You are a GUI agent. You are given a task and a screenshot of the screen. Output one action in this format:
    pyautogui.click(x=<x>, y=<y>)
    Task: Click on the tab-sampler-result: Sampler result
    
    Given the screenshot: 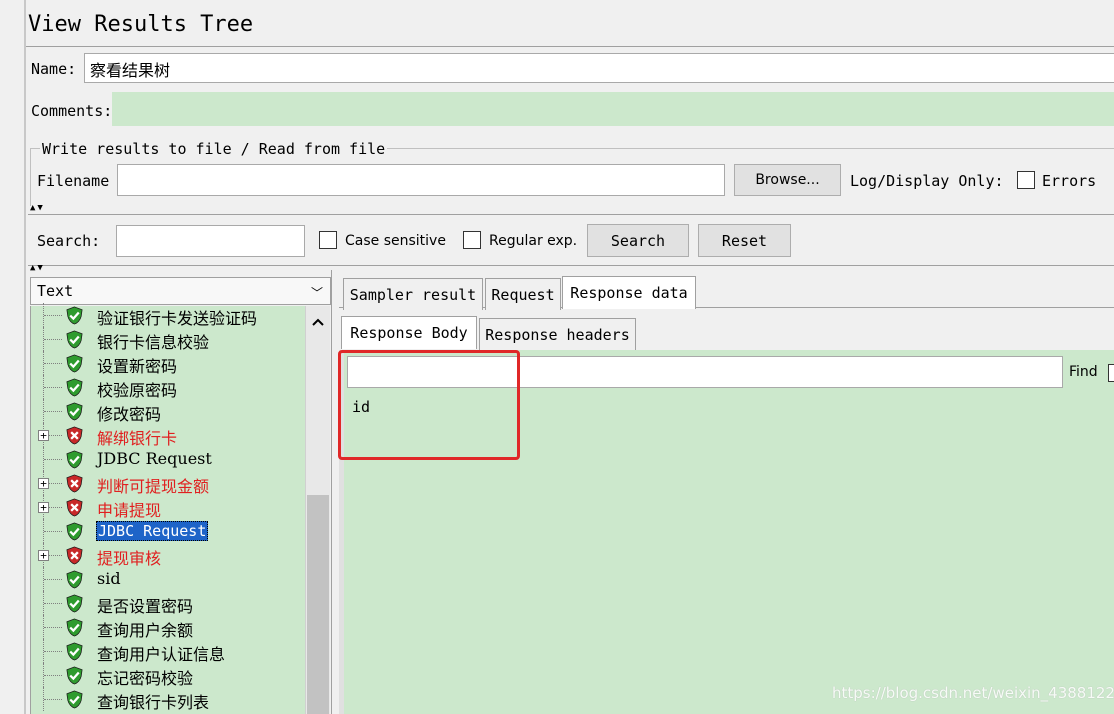 What is the action you would take?
    pyautogui.click(x=413, y=294)
    